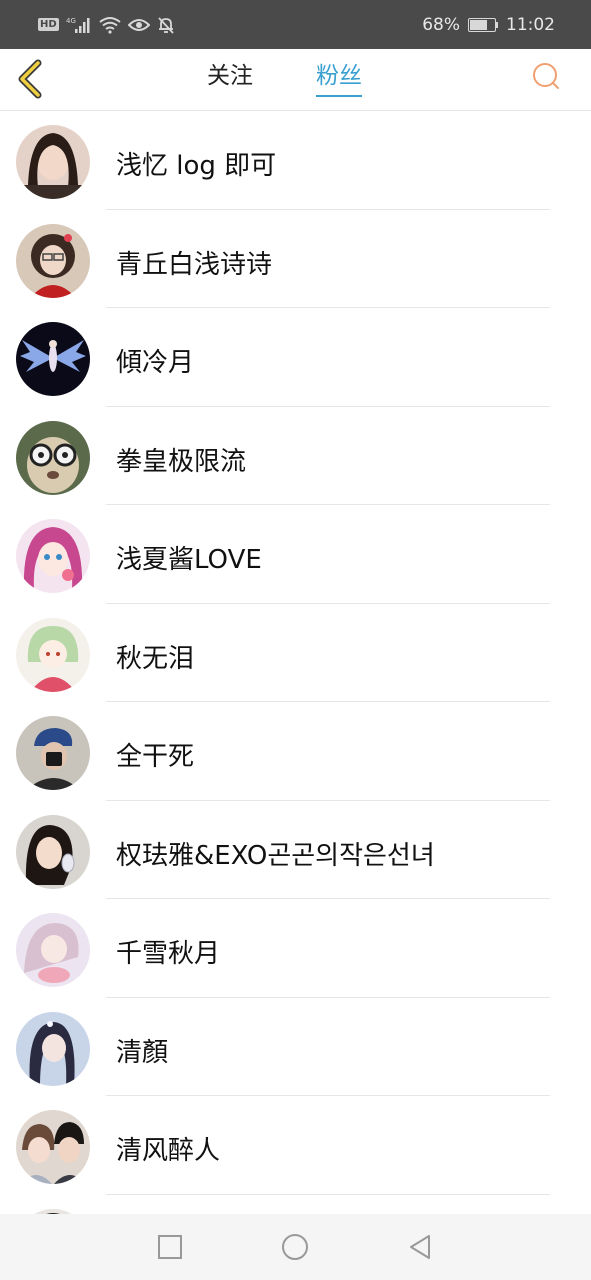 This screenshot has width=591, height=1280. Describe the element at coordinates (79, 25) in the screenshot. I see `signal-icon: 4G` at that location.